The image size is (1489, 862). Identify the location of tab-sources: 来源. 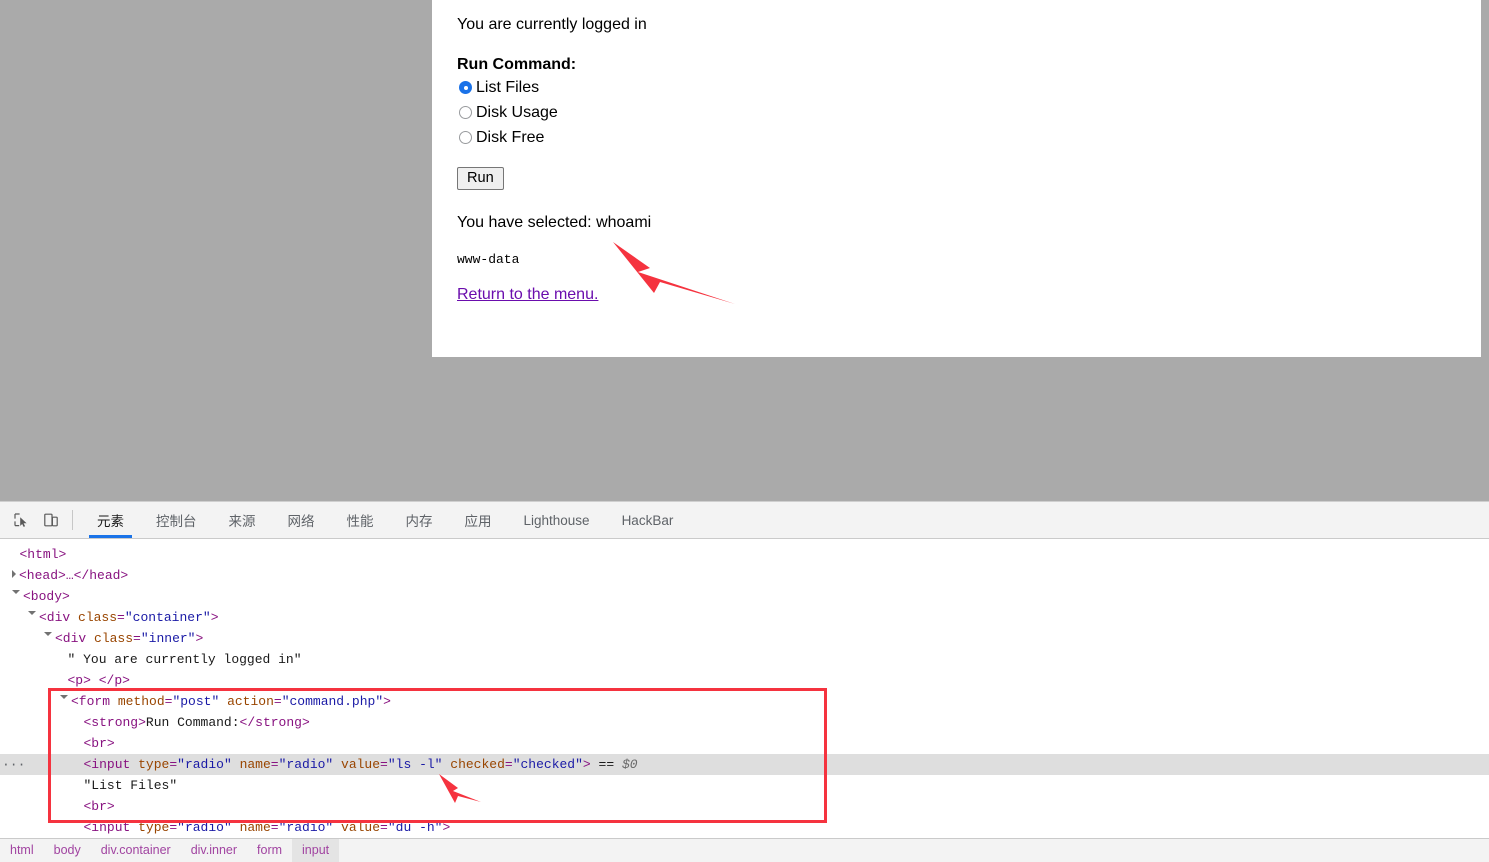
(242, 520).